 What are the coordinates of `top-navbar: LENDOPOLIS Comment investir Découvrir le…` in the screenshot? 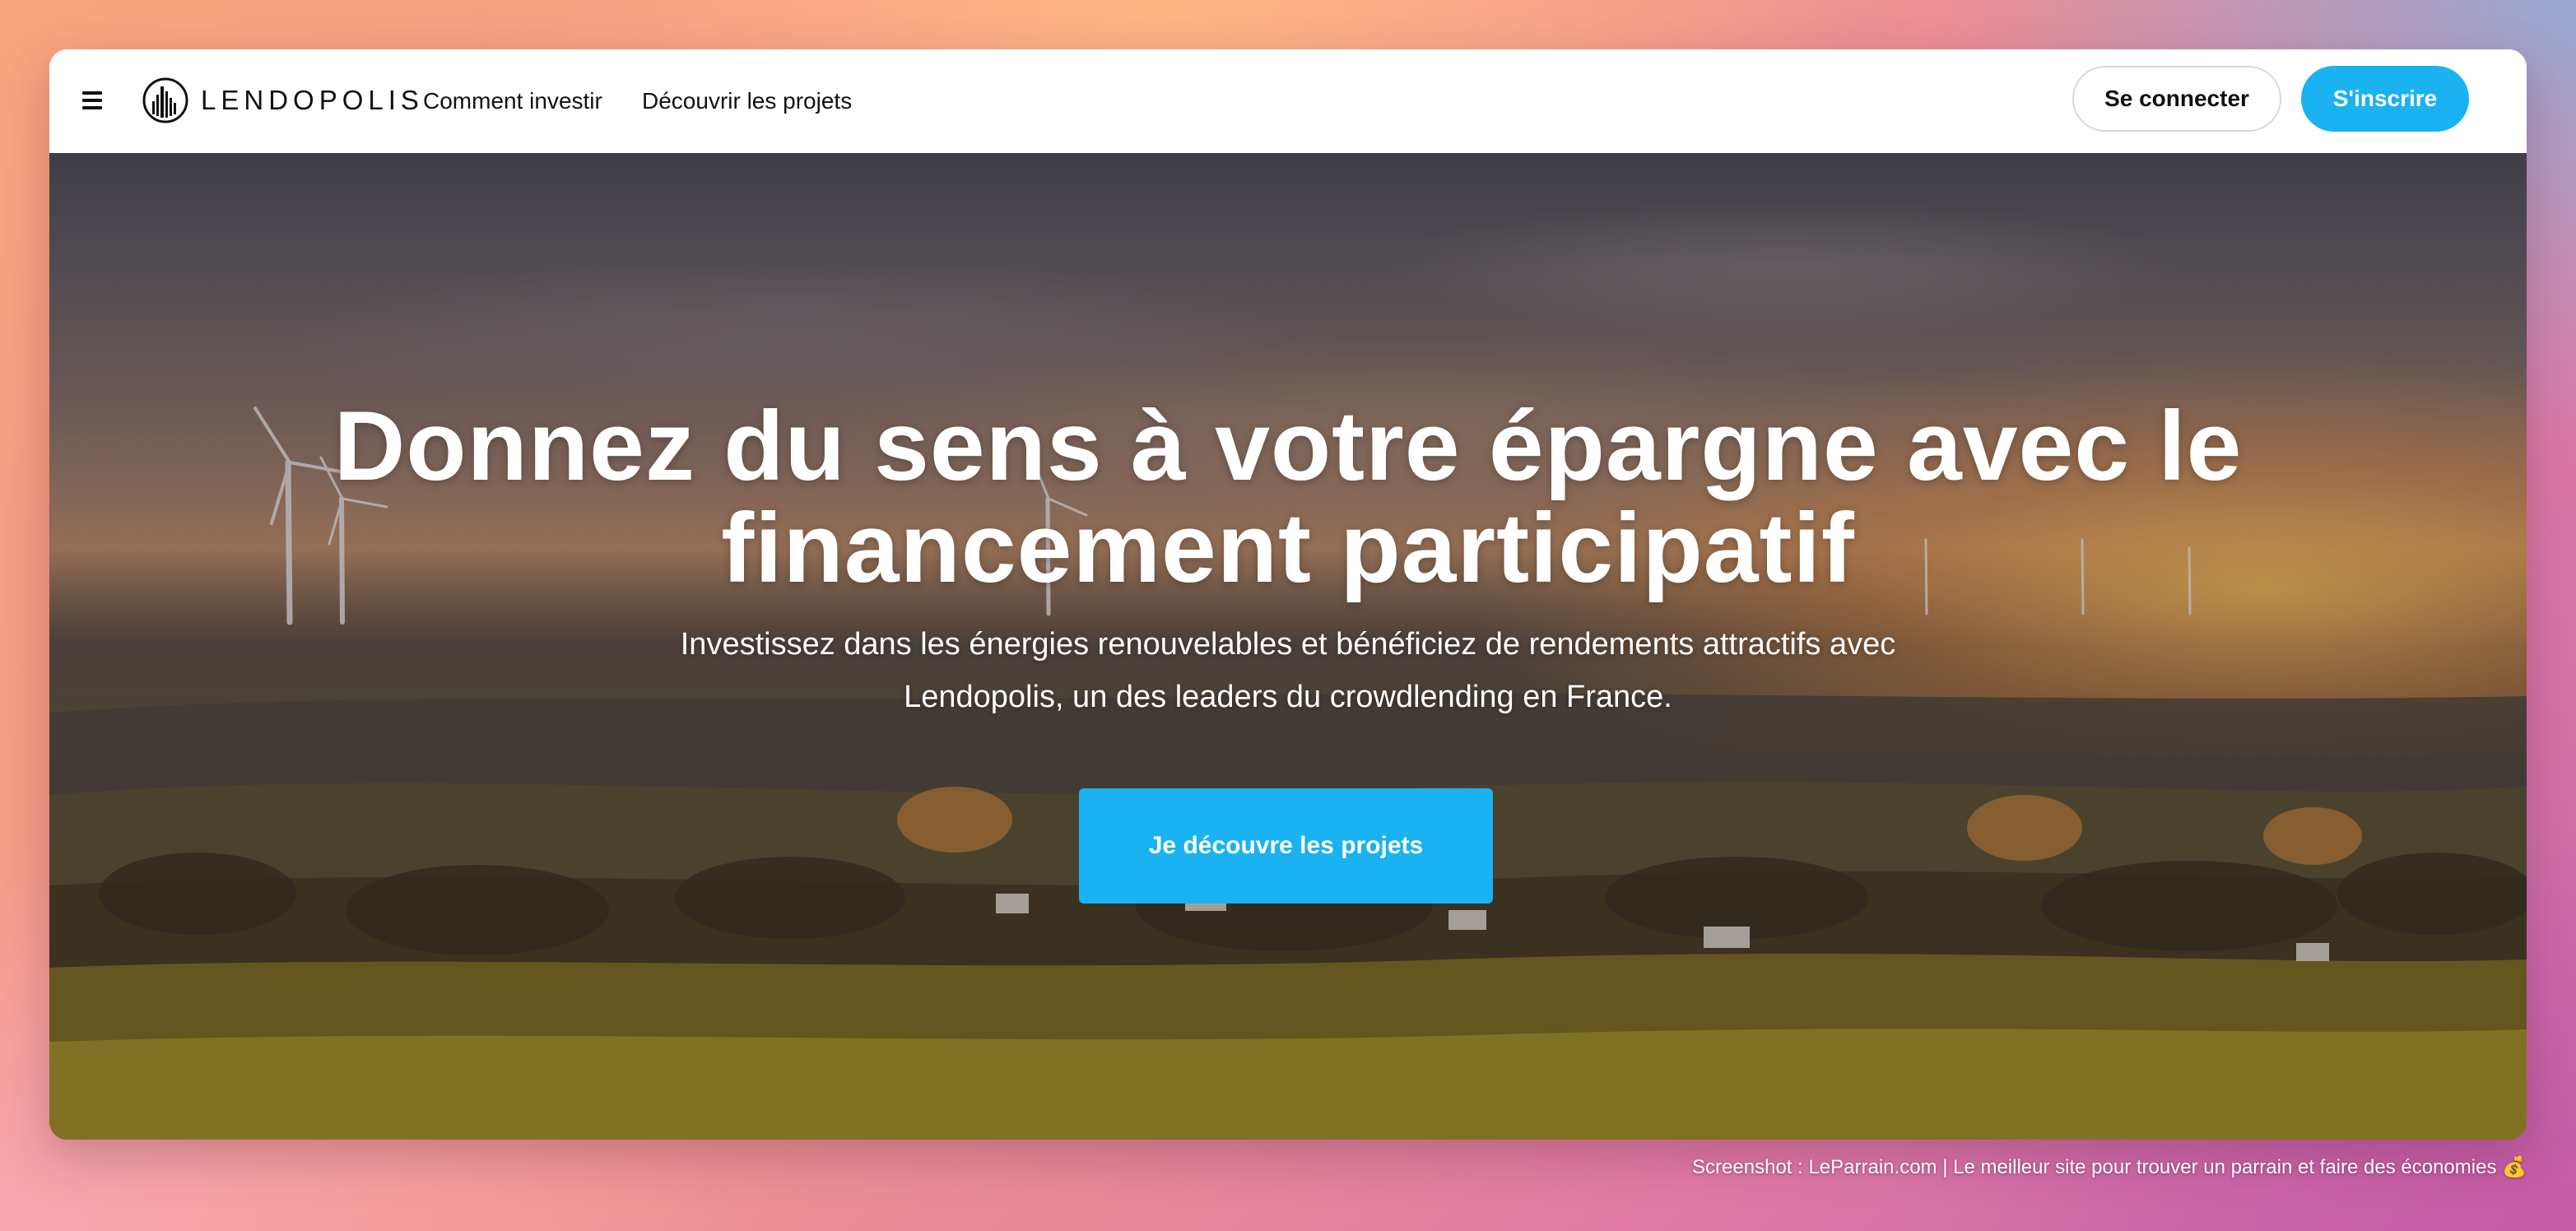 It's located at (1288, 101).